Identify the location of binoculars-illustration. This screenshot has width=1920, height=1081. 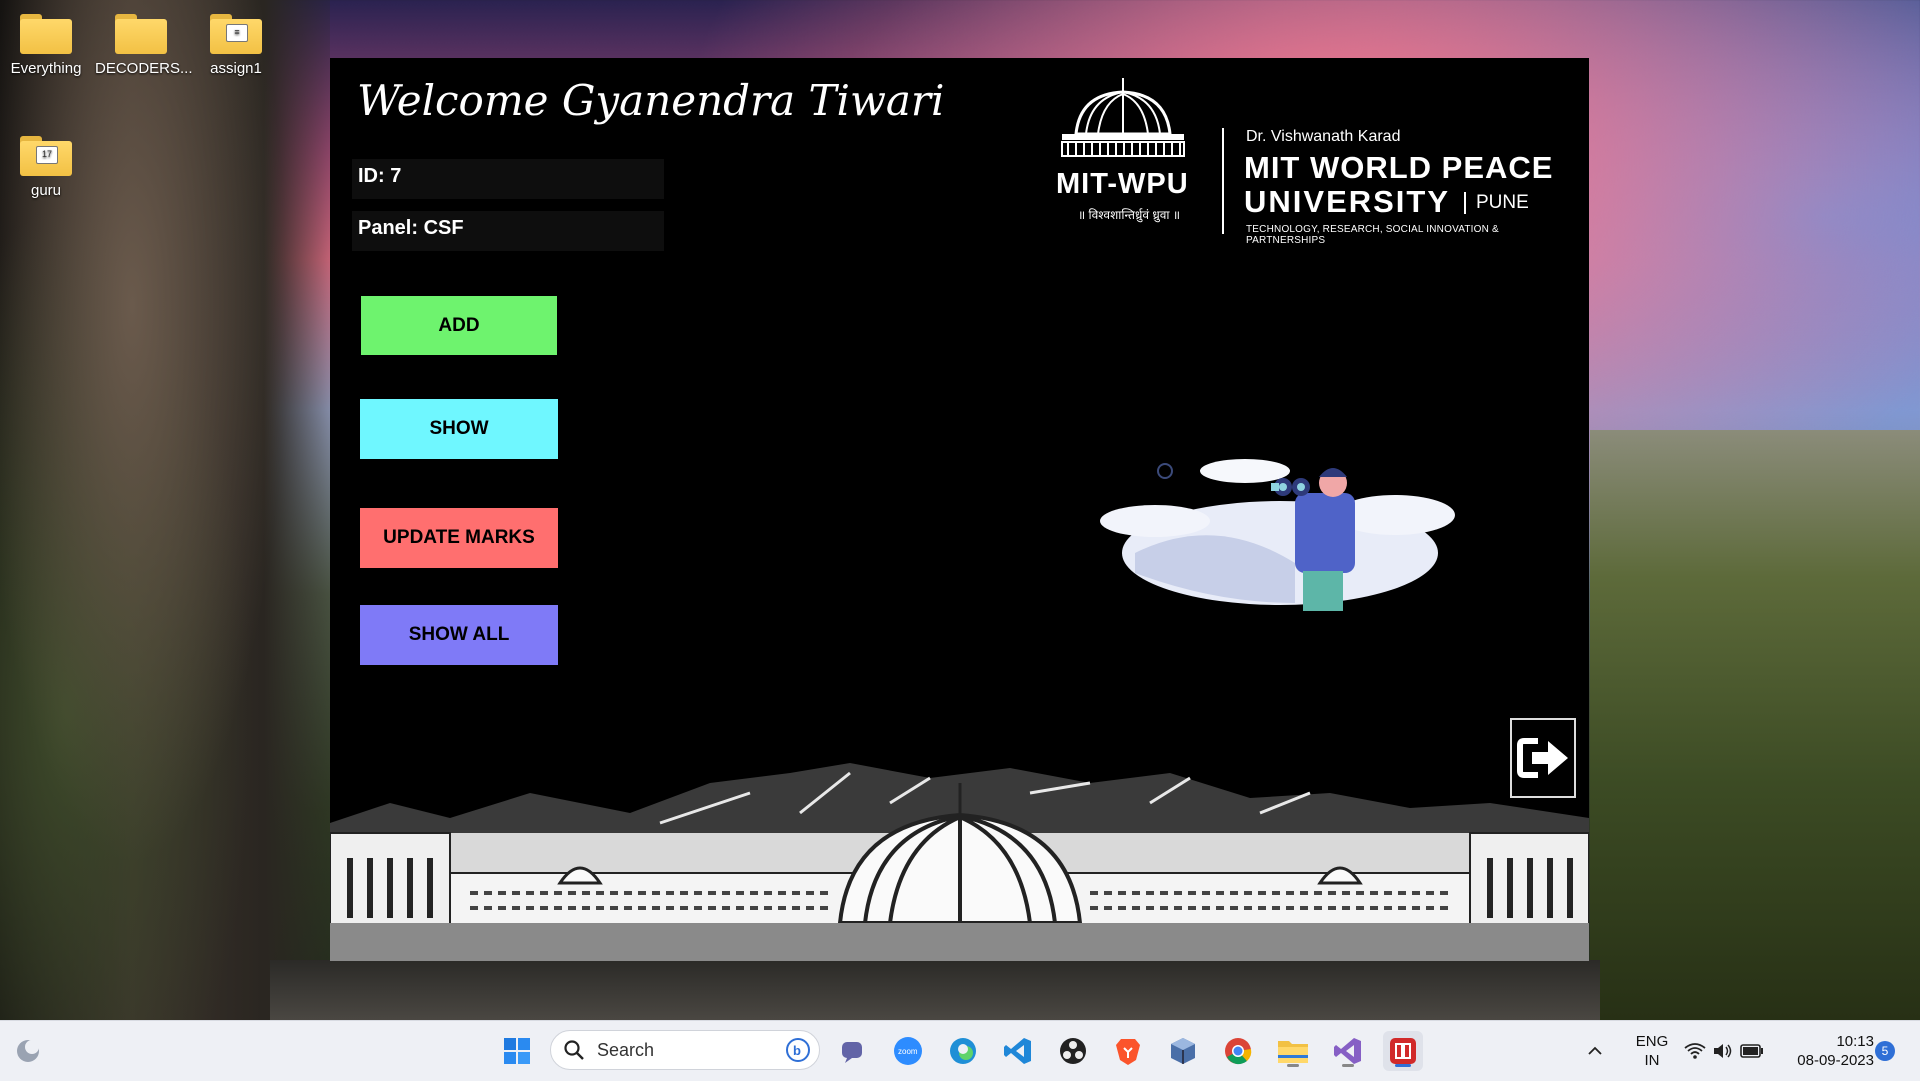
(1277, 535).